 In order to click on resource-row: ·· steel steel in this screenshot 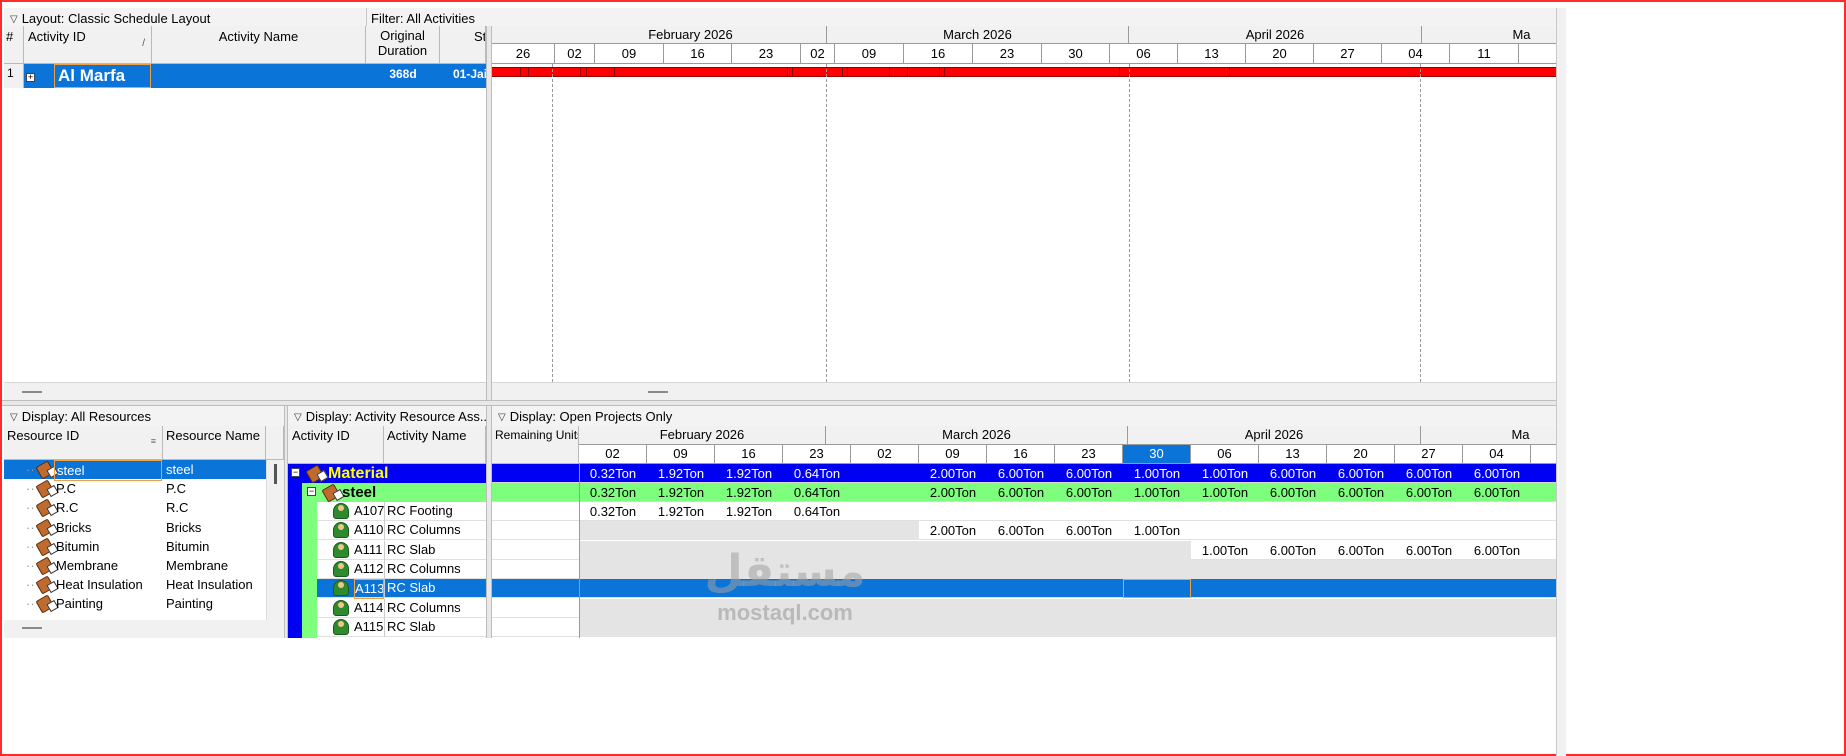, I will do `click(135, 470)`.